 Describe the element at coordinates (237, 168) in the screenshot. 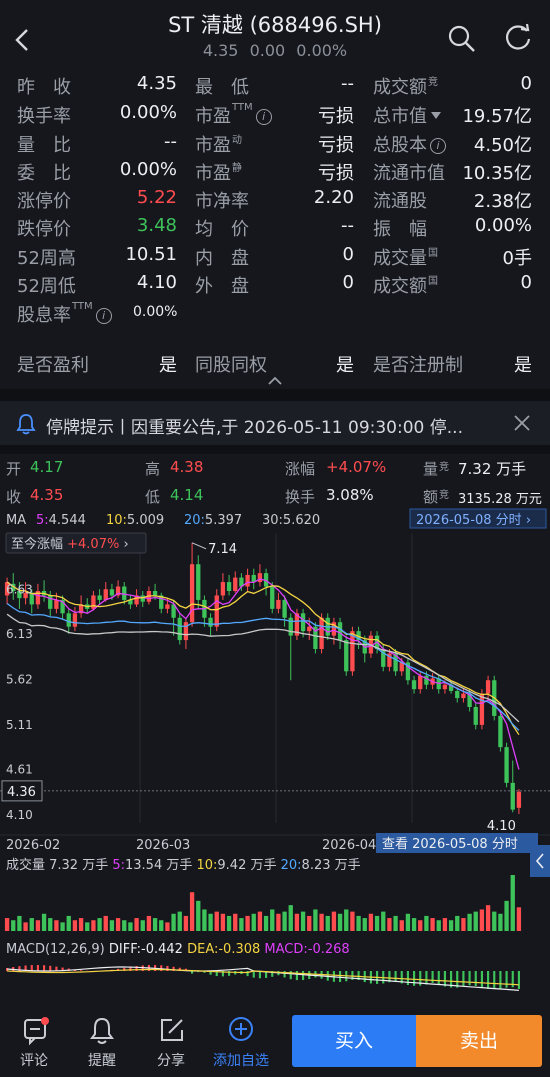

I see `stat-label-sup: 静` at that location.